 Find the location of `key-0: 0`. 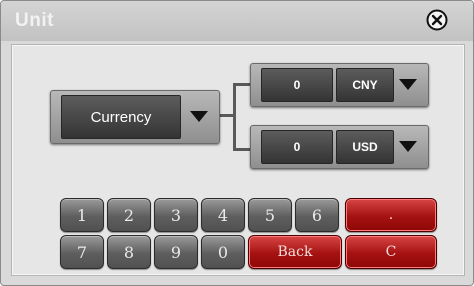

key-0: 0 is located at coordinates (223, 252).